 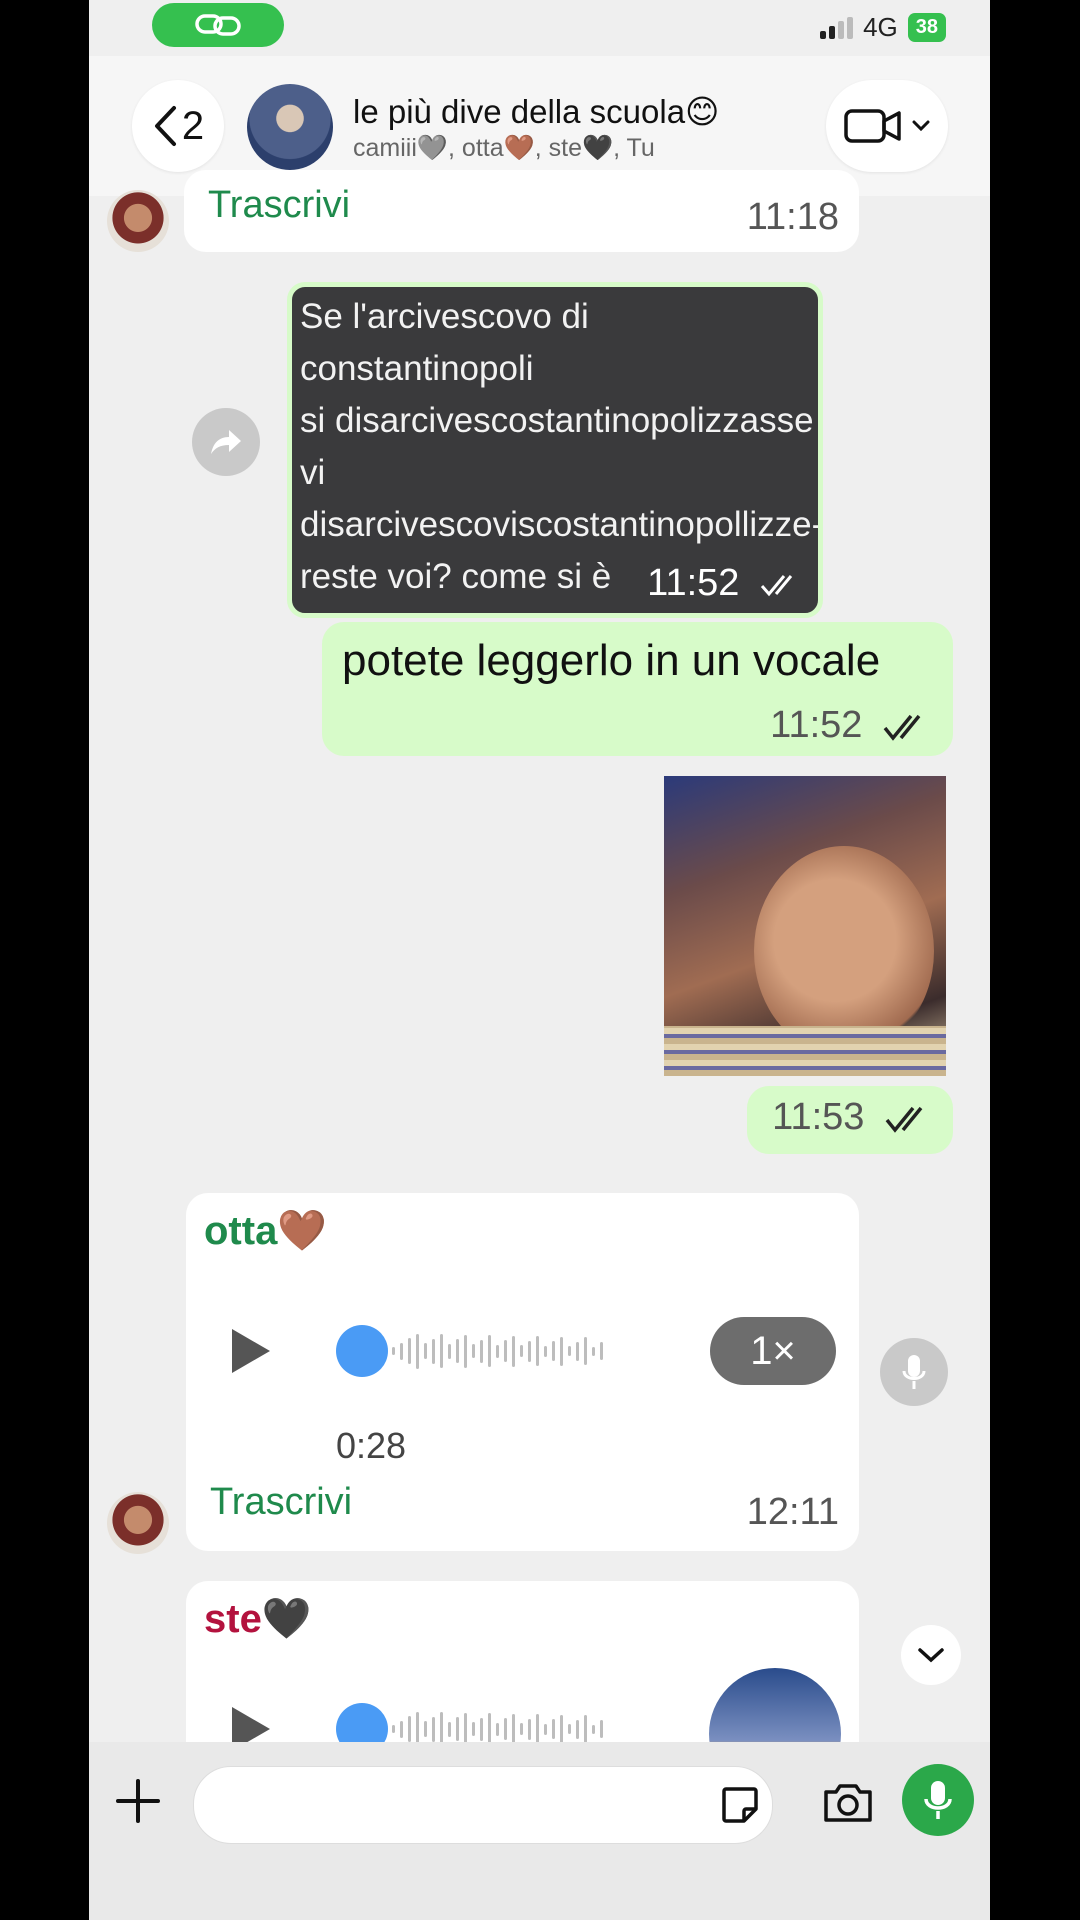 What do you see at coordinates (773, 1351) in the screenshot?
I see `playback-speed-button: 1×` at bounding box center [773, 1351].